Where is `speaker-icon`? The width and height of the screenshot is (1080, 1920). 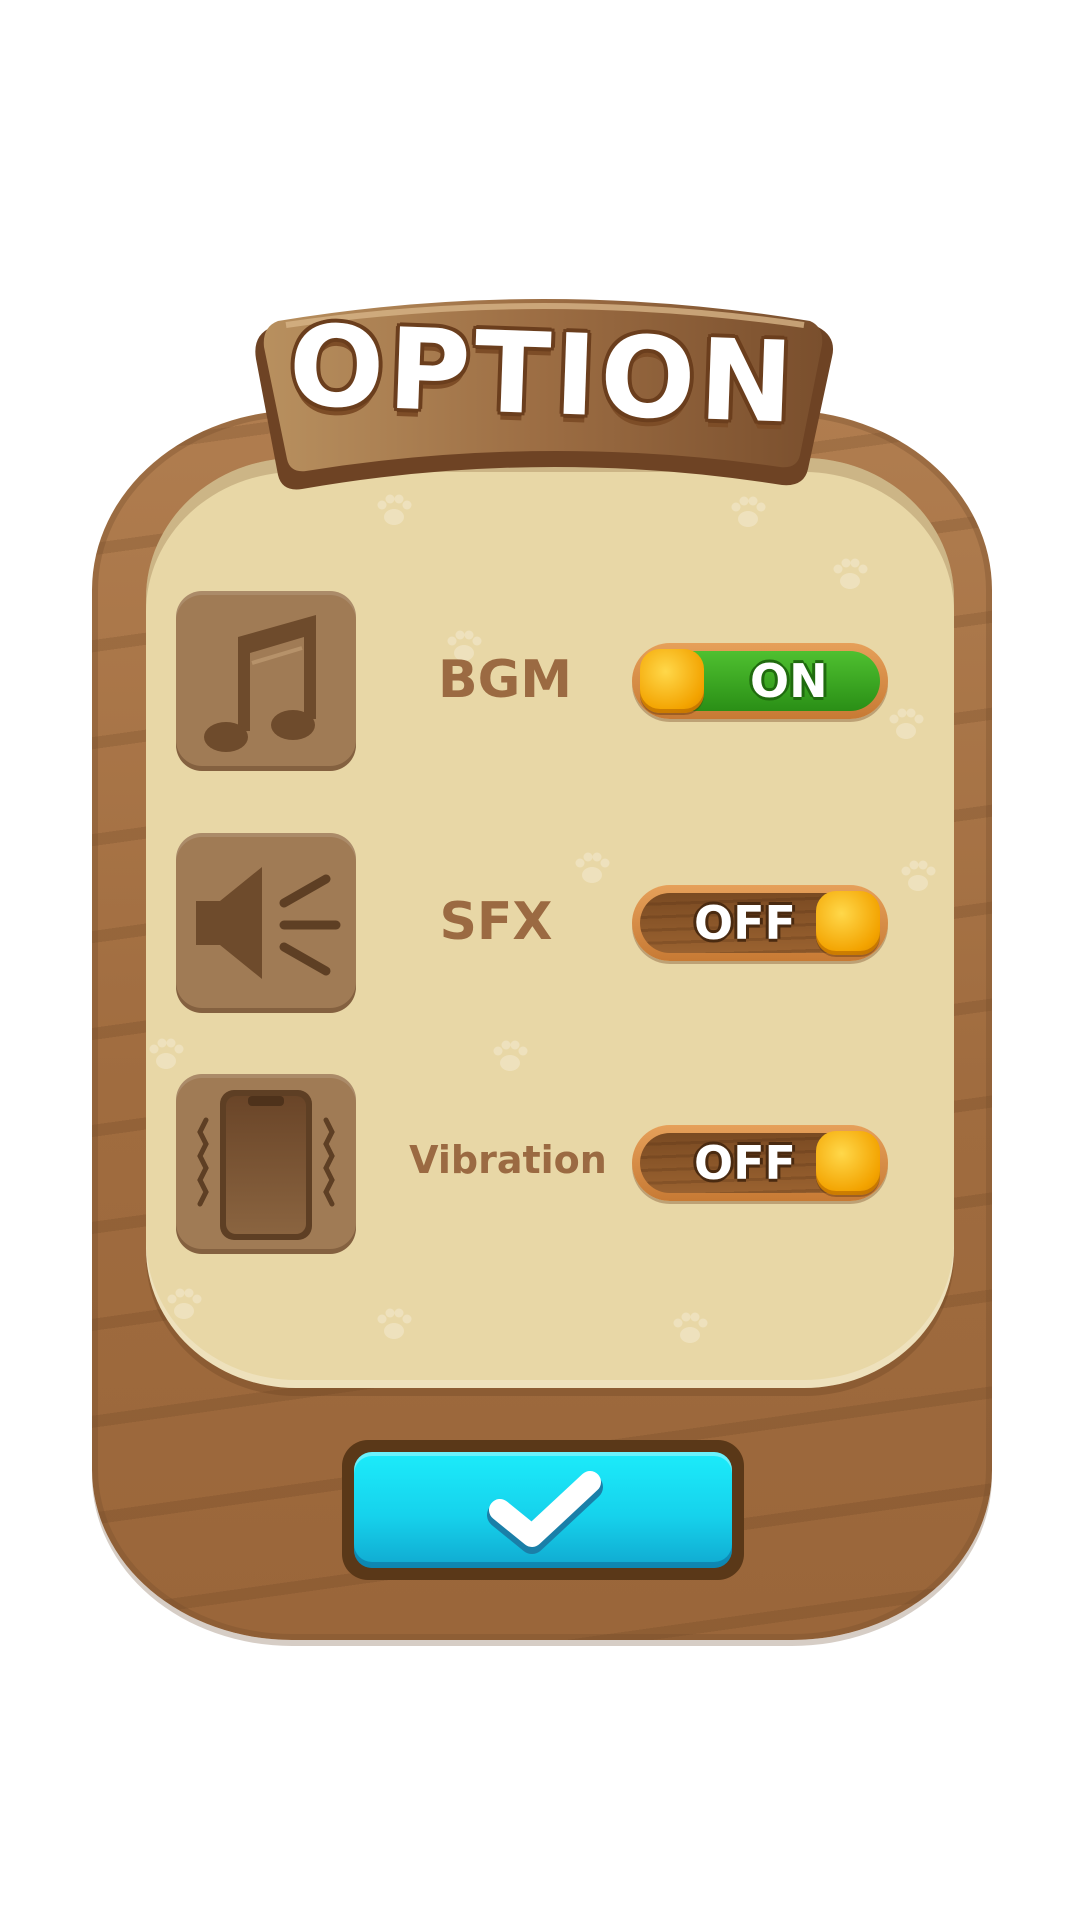
speaker-icon is located at coordinates (268, 923).